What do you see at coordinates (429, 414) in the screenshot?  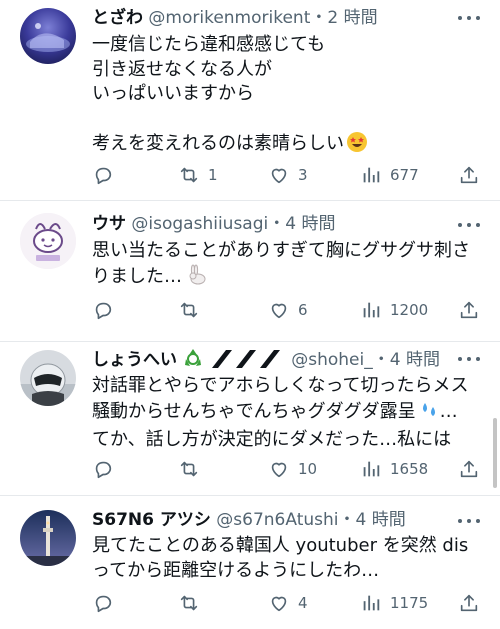 I see `sweat-droplets-emoji-icon` at bounding box center [429, 414].